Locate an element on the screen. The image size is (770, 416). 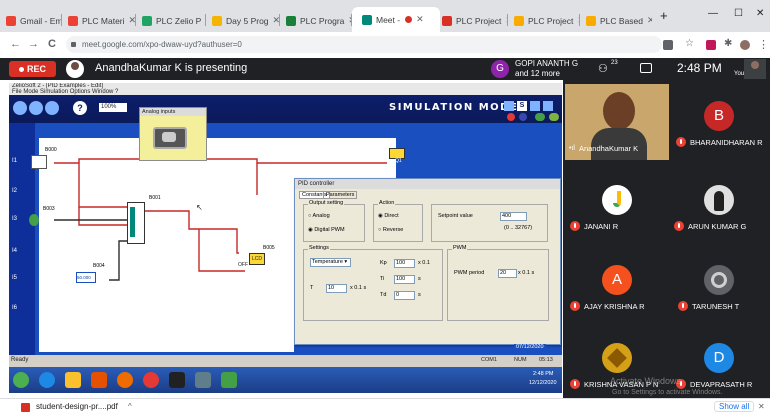
tab-meet: Meet - ✕ is located at coordinates (396, 19).